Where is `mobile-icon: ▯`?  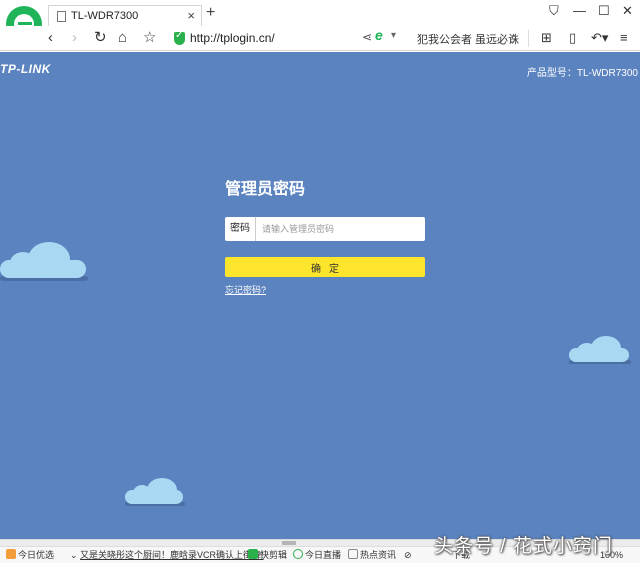
mobile-icon: ▯ is located at coordinates (572, 38).